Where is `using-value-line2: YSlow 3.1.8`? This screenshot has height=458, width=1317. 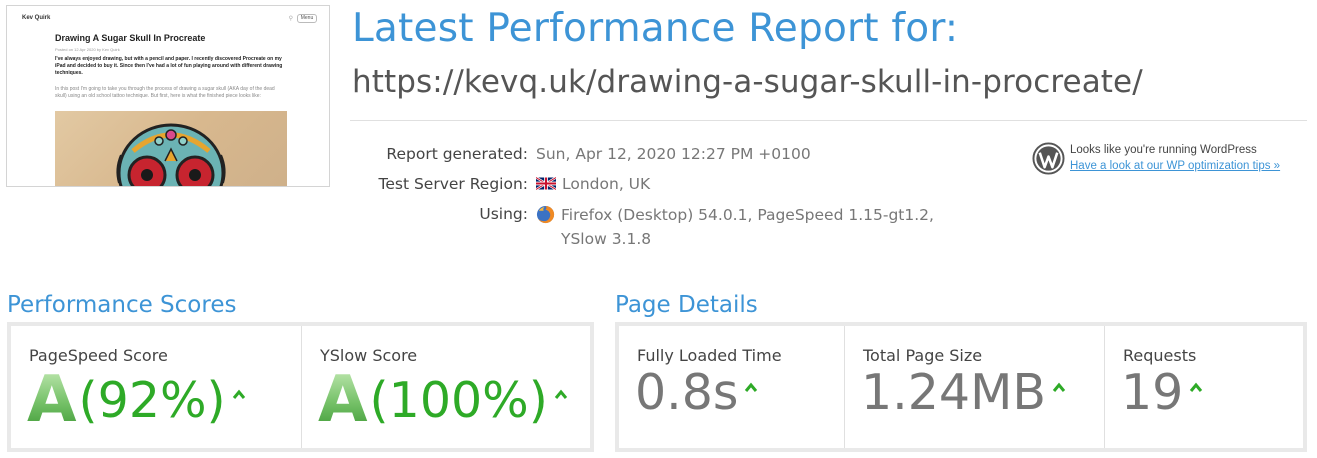
using-value-line2: YSlow 3.1.8 is located at coordinates (606, 239).